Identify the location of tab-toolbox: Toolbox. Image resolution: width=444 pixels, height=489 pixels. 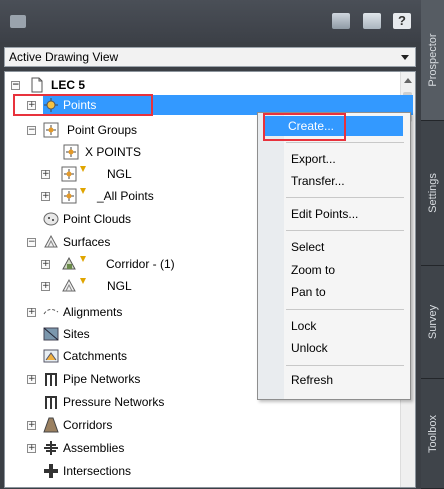
(432, 434).